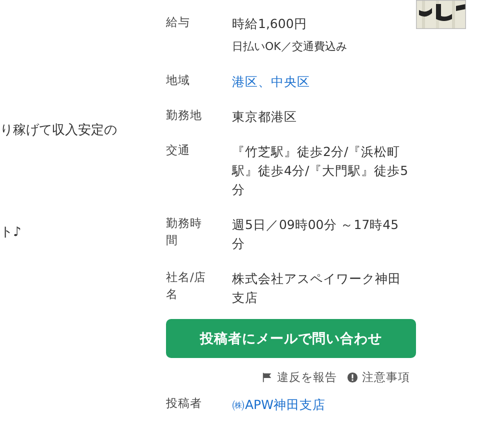 Image resolution: width=482 pixels, height=424 pixels. What do you see at coordinates (178, 150) in the screenshot?
I see `field-label: 交通` at bounding box center [178, 150].